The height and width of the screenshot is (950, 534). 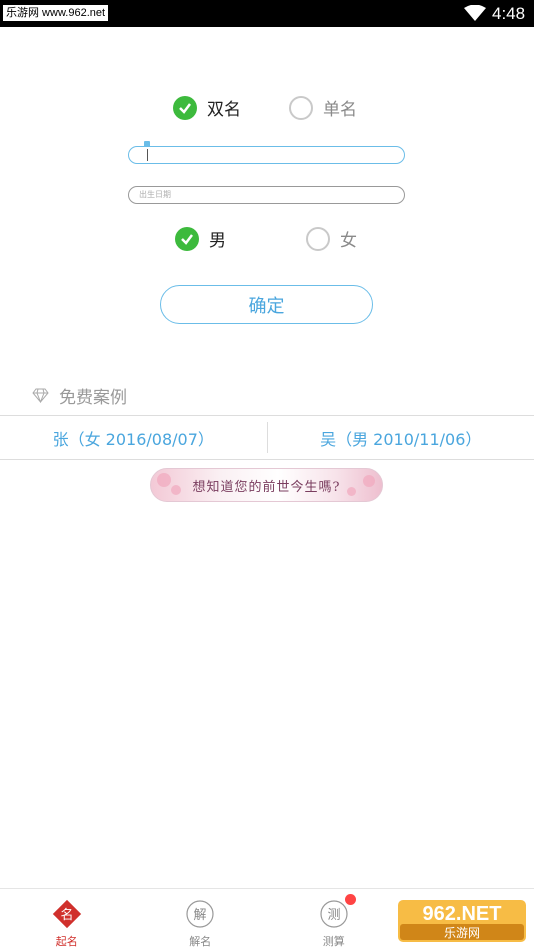 What do you see at coordinates (266, 238) in the screenshot?
I see `gender-group: 男 女` at bounding box center [266, 238].